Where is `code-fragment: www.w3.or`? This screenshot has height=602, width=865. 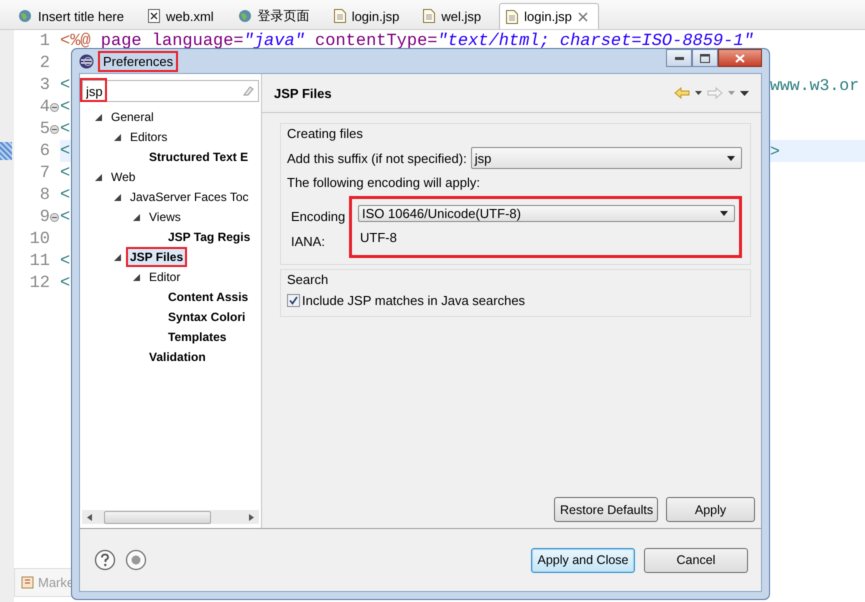
code-fragment: www.w3.or is located at coordinates (815, 85).